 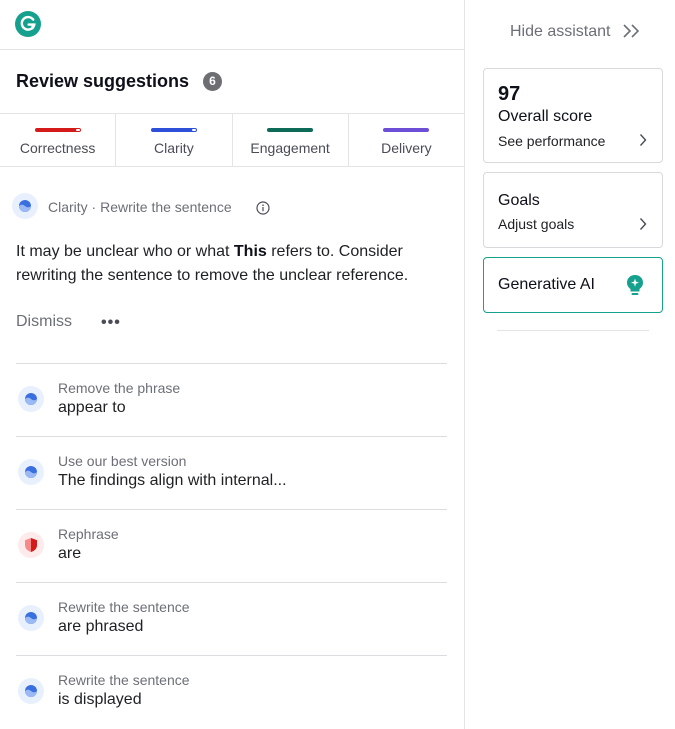 What do you see at coordinates (551, 141) in the screenshot?
I see `see-performance-link: See performance` at bounding box center [551, 141].